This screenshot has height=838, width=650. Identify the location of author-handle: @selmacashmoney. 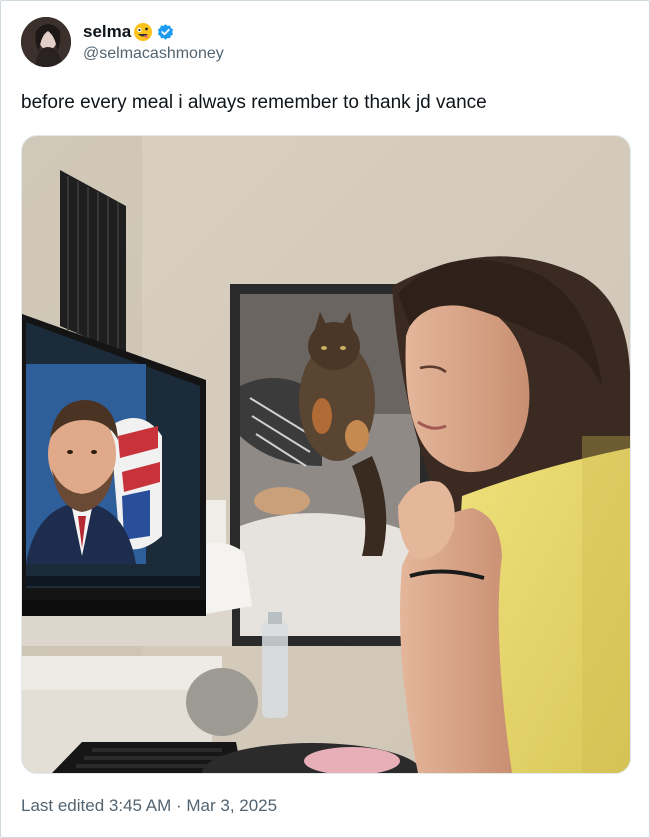
(153, 54).